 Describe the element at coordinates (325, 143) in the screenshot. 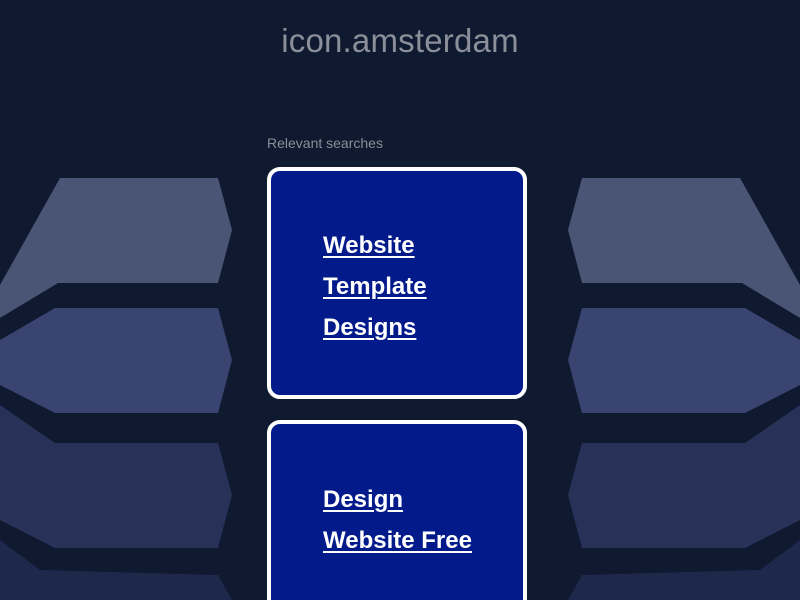

I see `relevant-searches-label: Relevant searches` at that location.